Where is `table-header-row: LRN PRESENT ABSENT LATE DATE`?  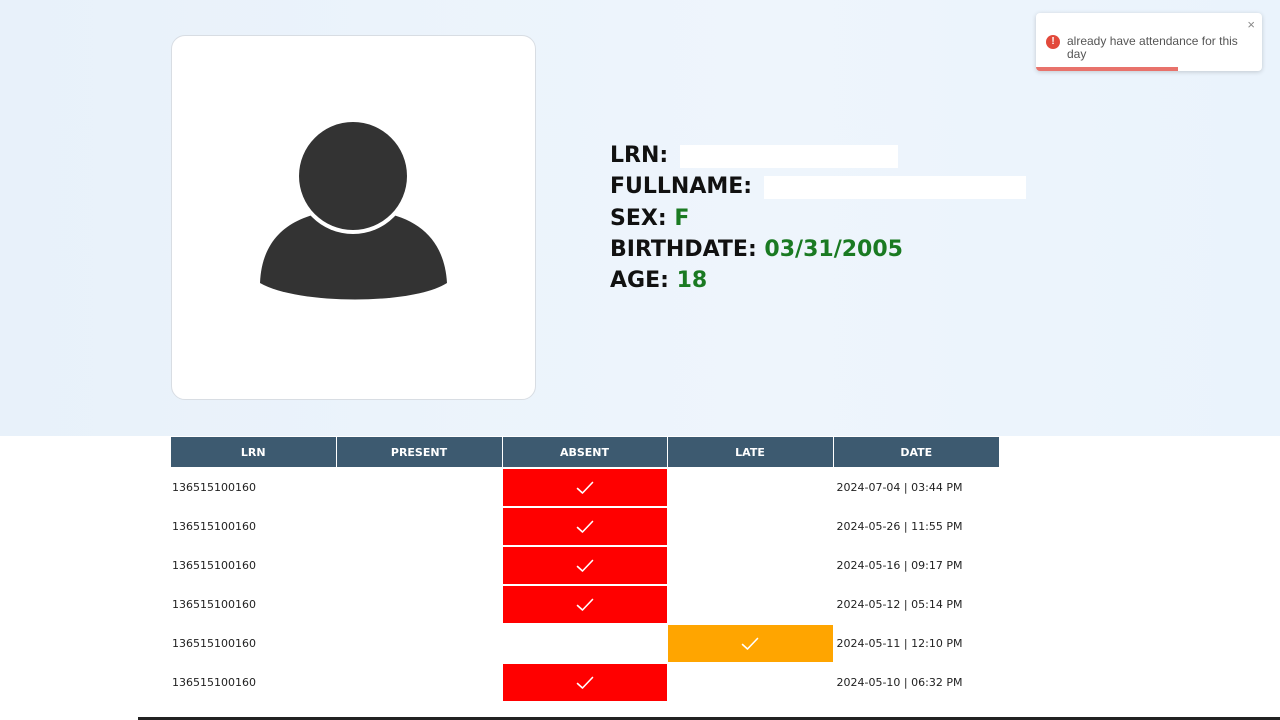 table-header-row: LRN PRESENT ABSENT LATE DATE is located at coordinates (585, 452).